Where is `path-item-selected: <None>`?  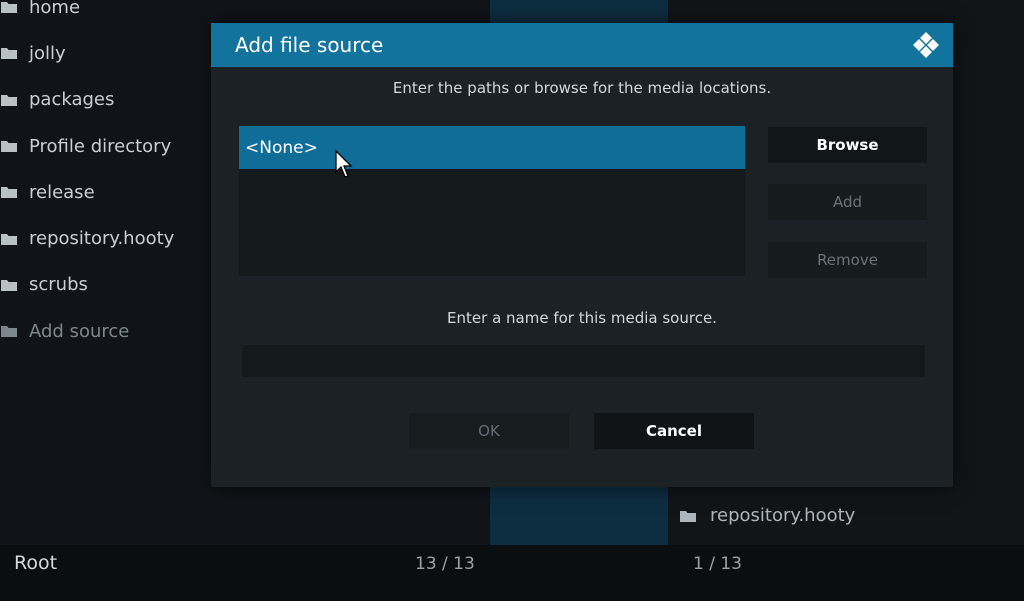
path-item-selected: <None> is located at coordinates (492, 147).